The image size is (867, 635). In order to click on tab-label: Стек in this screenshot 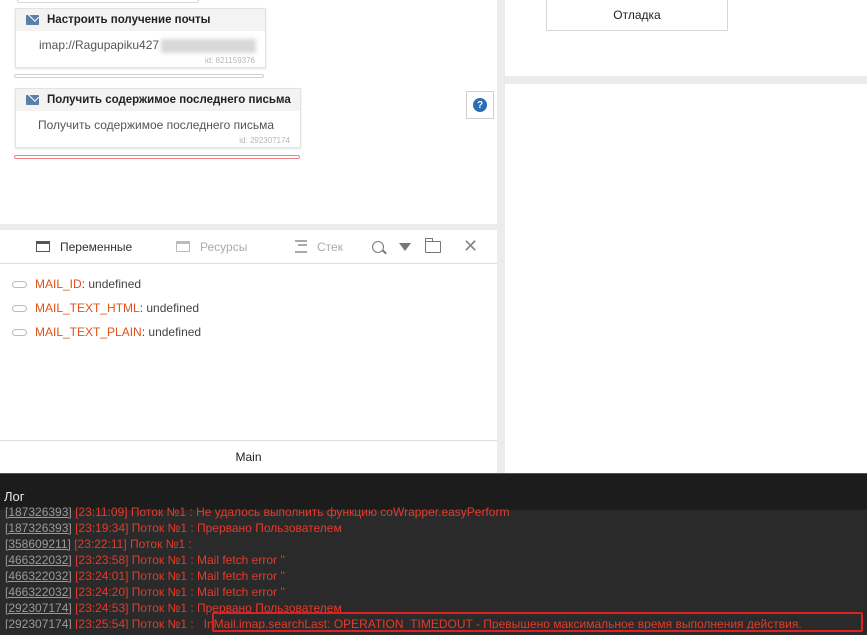, I will do `click(330, 246)`.